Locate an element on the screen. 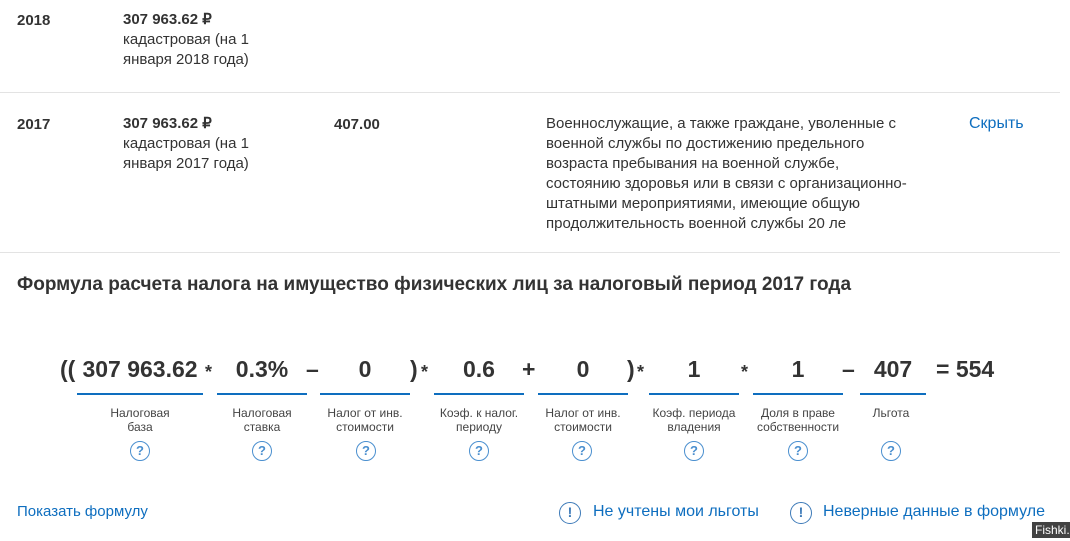  watermark: Fishki.net is located at coordinates (1051, 530).